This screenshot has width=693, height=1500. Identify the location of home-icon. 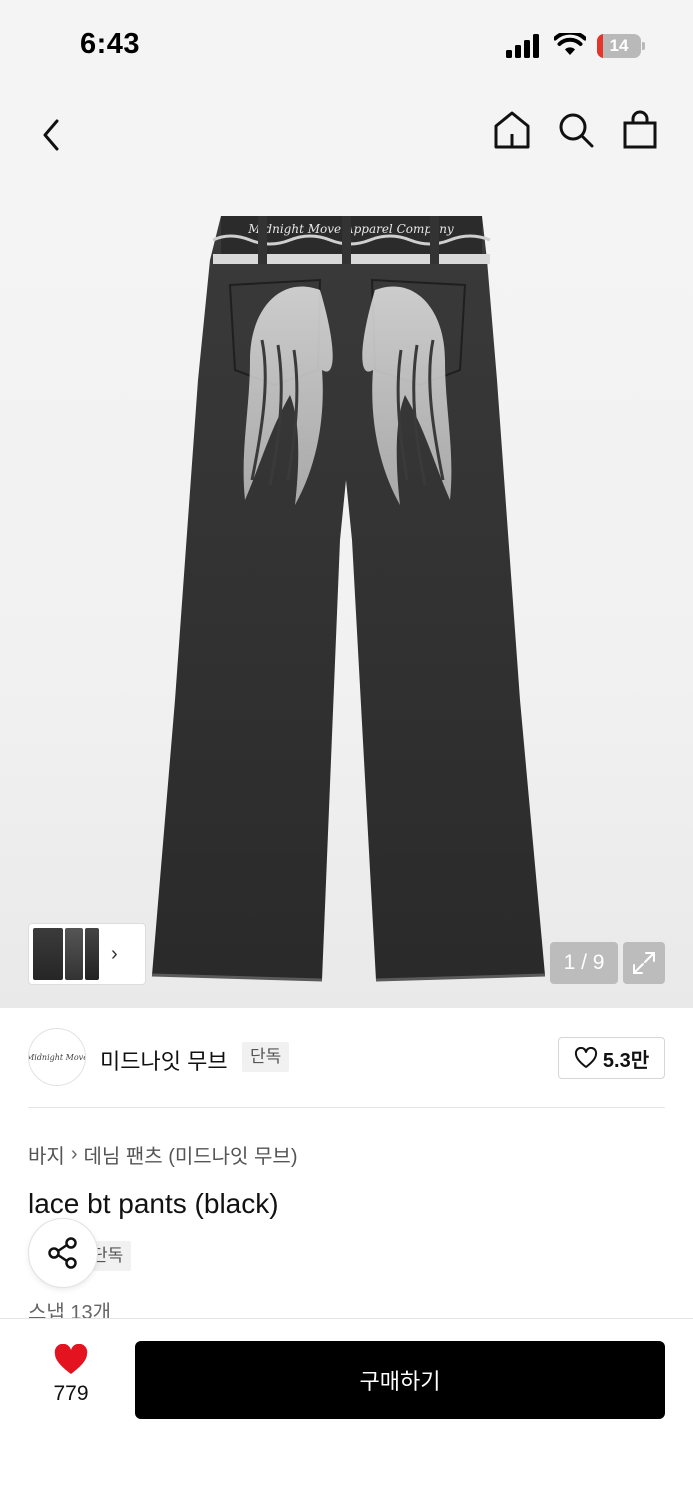
(512, 130).